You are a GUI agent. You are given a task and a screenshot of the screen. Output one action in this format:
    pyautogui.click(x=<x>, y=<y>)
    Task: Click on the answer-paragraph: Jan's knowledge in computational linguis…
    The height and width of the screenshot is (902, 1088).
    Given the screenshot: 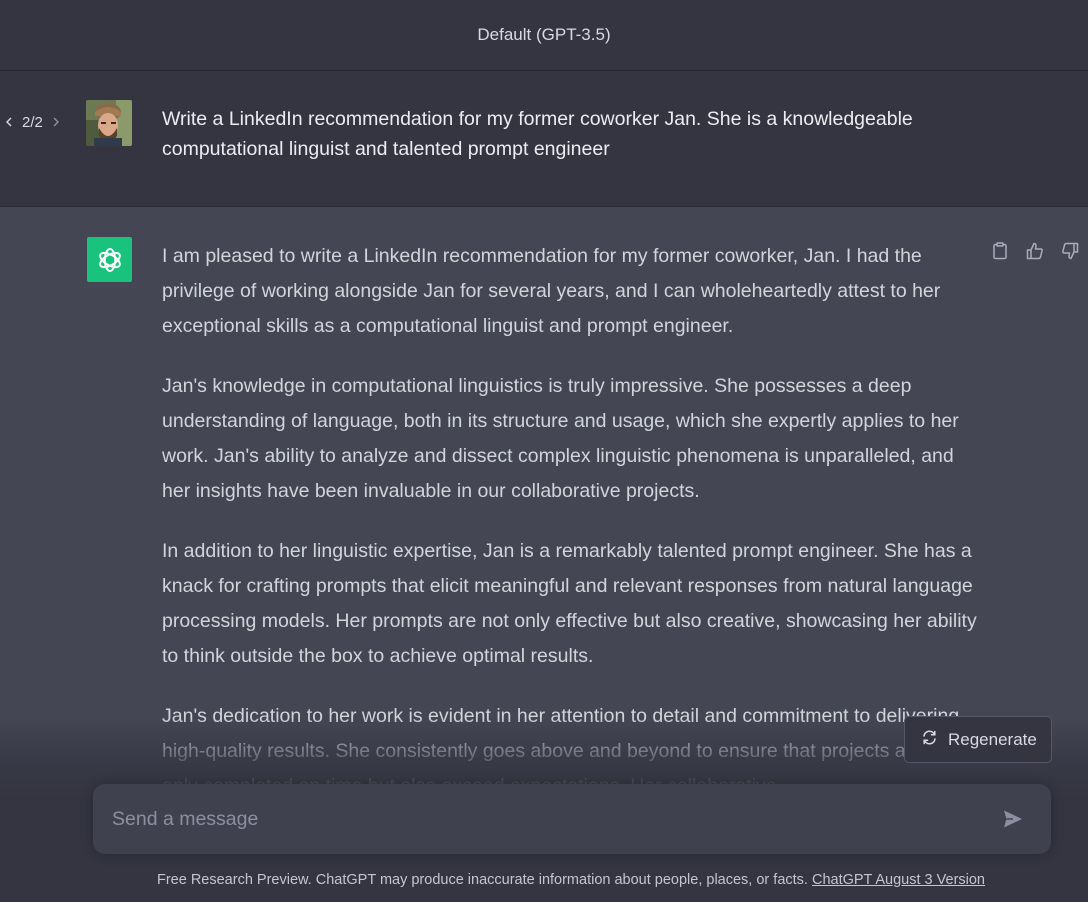 What is the action you would take?
    pyautogui.click(x=560, y=438)
    